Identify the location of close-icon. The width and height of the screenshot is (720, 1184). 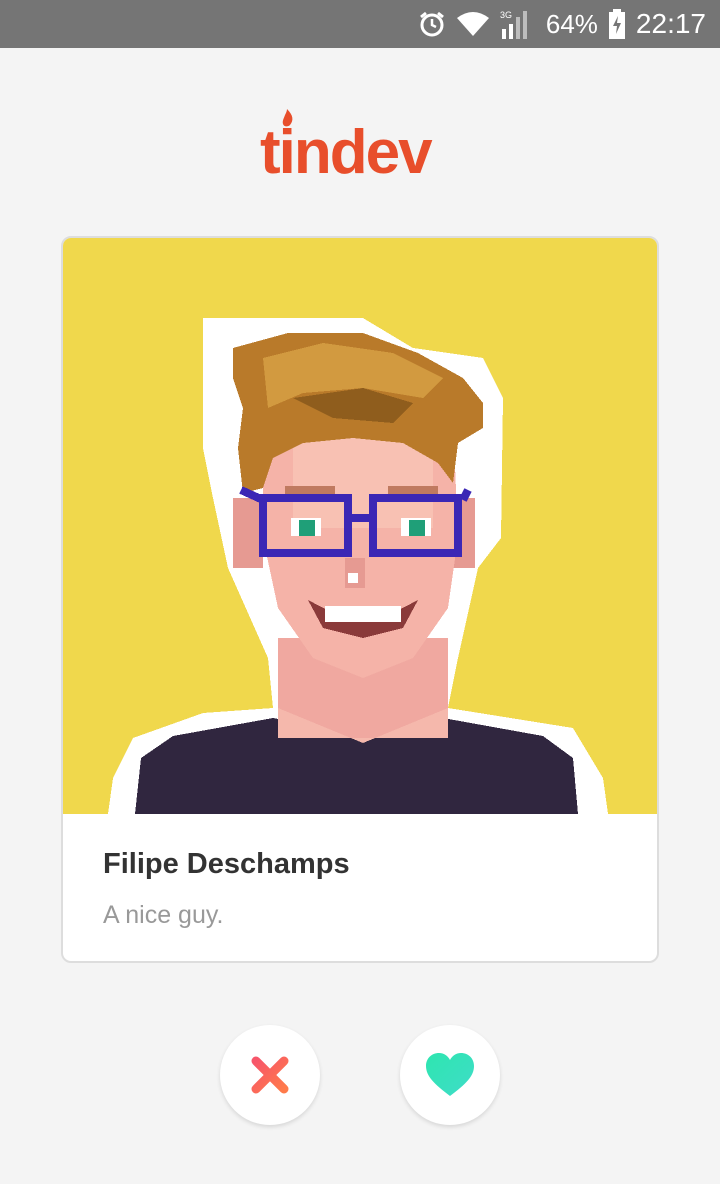
(270, 1075).